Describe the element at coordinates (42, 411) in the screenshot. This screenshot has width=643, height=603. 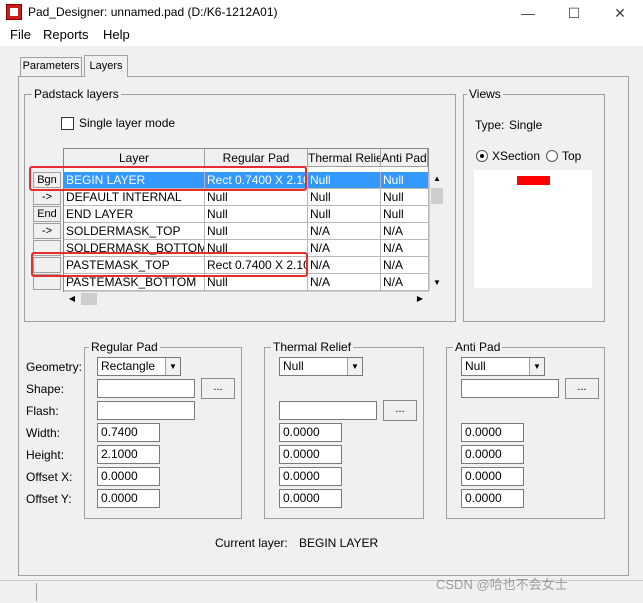
I see `flash-label: Flash:` at that location.